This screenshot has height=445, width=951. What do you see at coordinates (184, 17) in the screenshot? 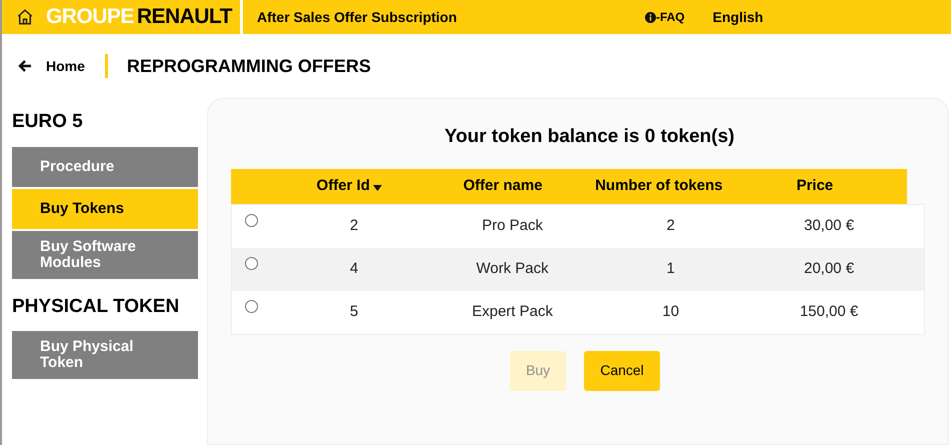
I see `brand-logo-text: RENAULT` at bounding box center [184, 17].